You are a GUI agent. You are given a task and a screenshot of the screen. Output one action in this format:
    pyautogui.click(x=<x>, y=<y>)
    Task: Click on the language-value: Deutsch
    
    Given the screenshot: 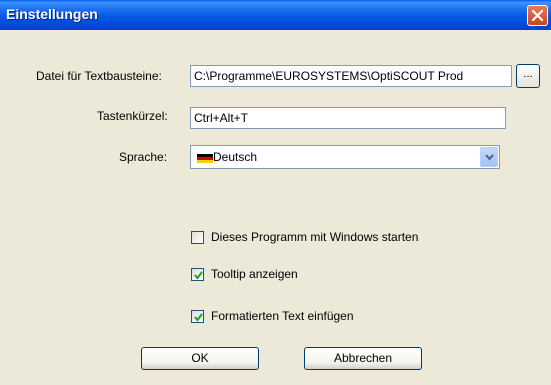 What is the action you would take?
    pyautogui.click(x=235, y=157)
    